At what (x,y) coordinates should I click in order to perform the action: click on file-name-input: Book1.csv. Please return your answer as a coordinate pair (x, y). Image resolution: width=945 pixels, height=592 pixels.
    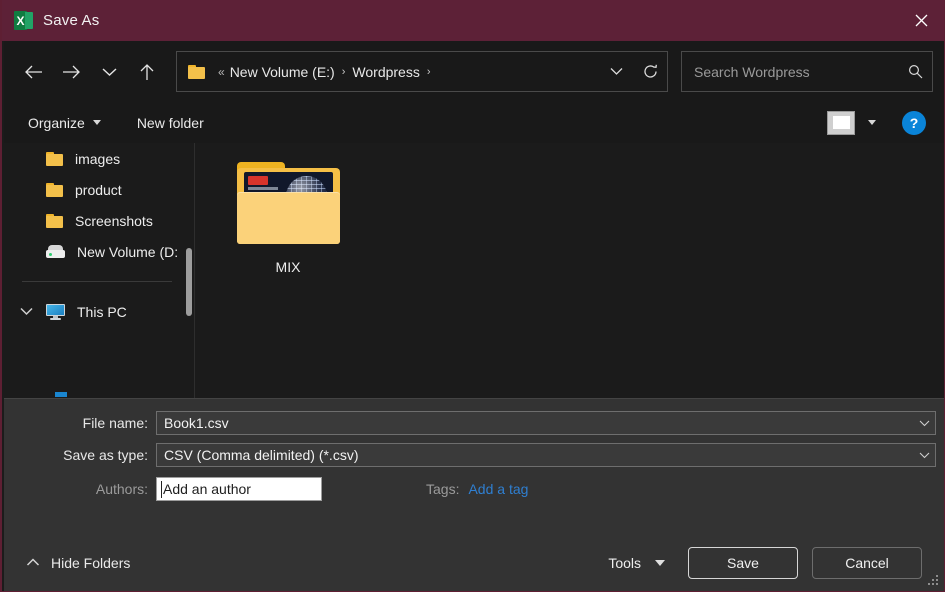
    Looking at the image, I should click on (546, 423).